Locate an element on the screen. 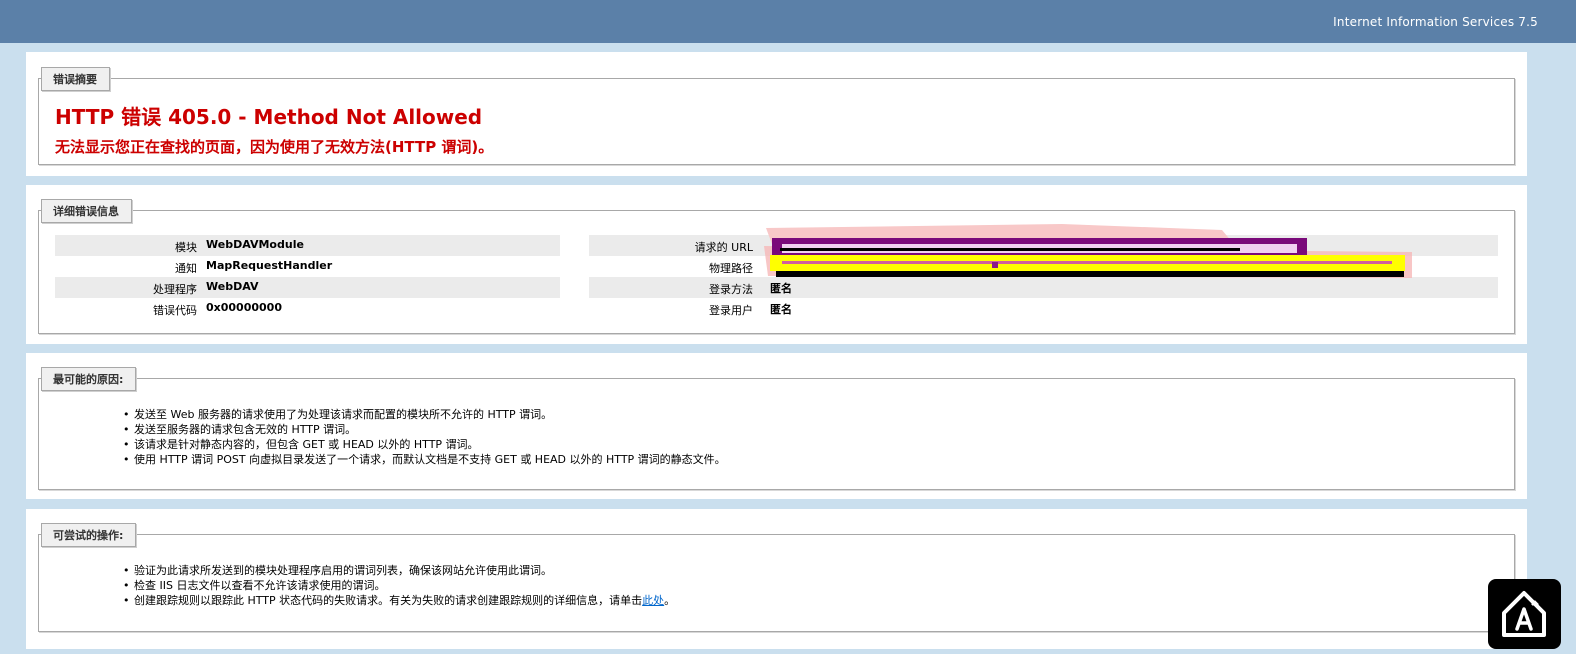 The height and width of the screenshot is (654, 1576). details-legend: 详细错误信息 is located at coordinates (86, 211).